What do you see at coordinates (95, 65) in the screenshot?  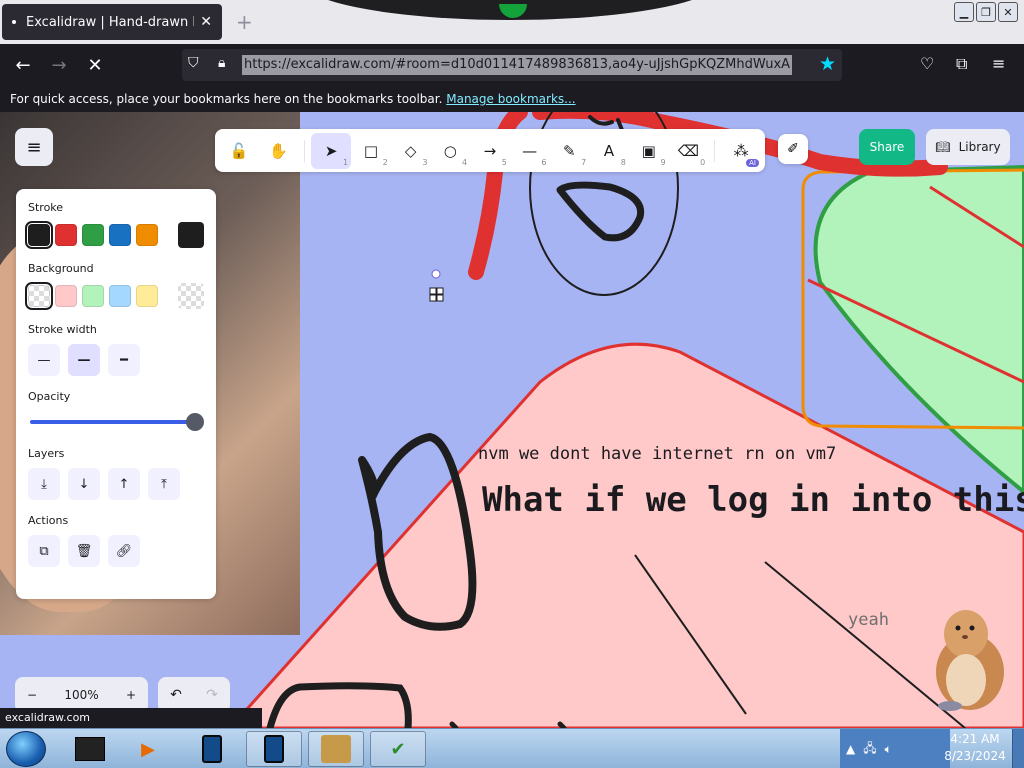 I see `stop-icon: ✕` at bounding box center [95, 65].